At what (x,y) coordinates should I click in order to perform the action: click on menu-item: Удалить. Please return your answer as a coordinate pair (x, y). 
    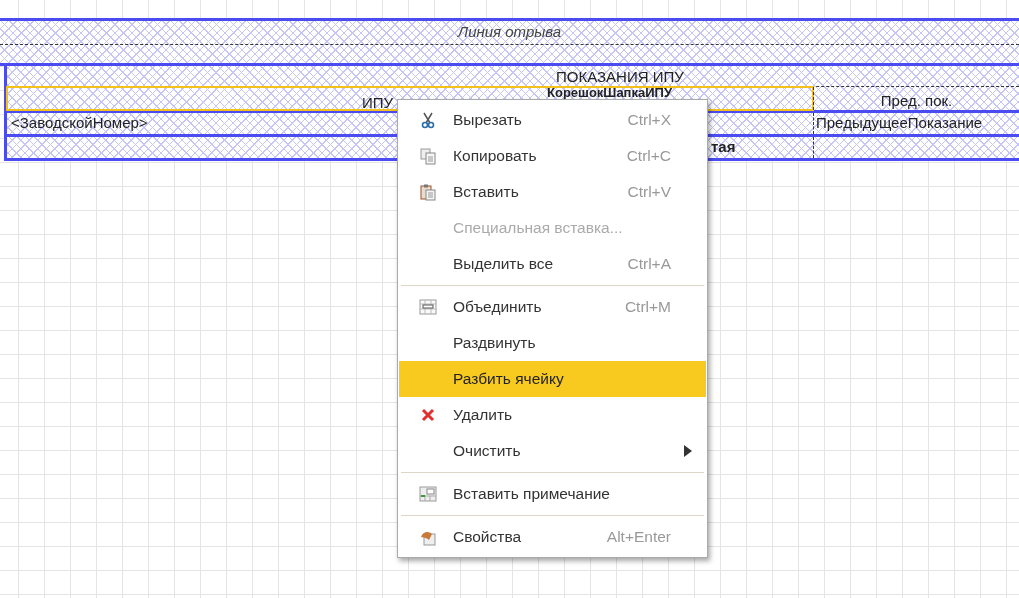
    Looking at the image, I should click on (552, 415).